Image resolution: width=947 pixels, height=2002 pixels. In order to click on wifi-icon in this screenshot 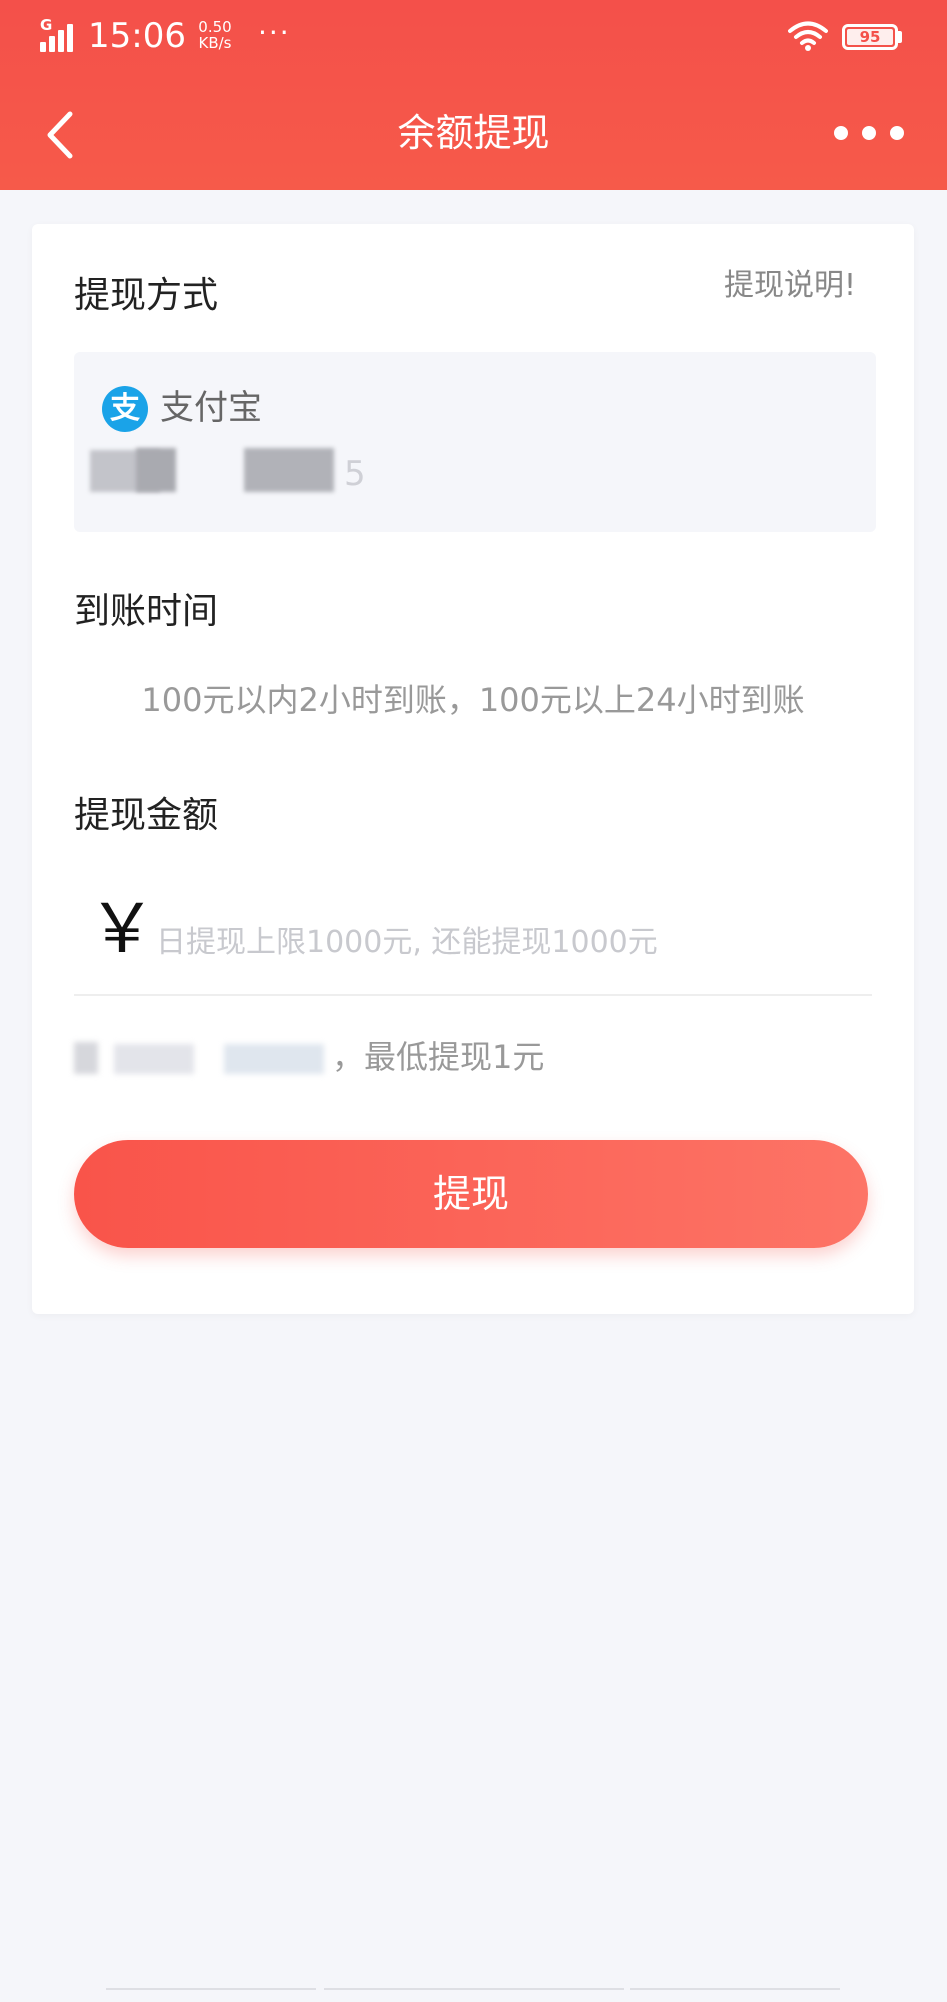, I will do `click(808, 36)`.